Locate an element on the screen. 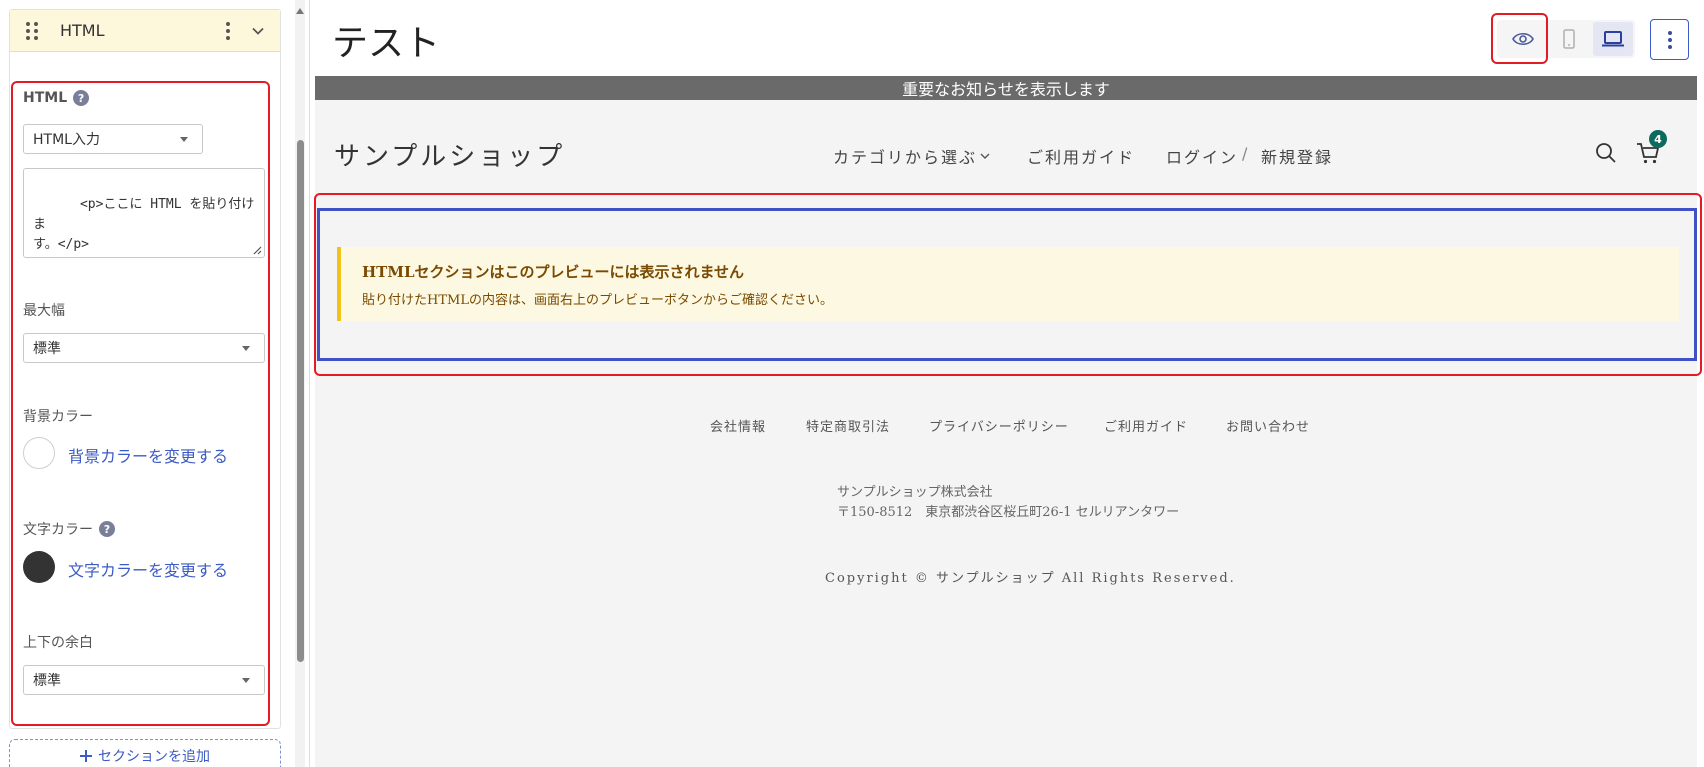 This screenshot has height=767, width=1704. kebab-menu-icon is located at coordinates (1669, 39).